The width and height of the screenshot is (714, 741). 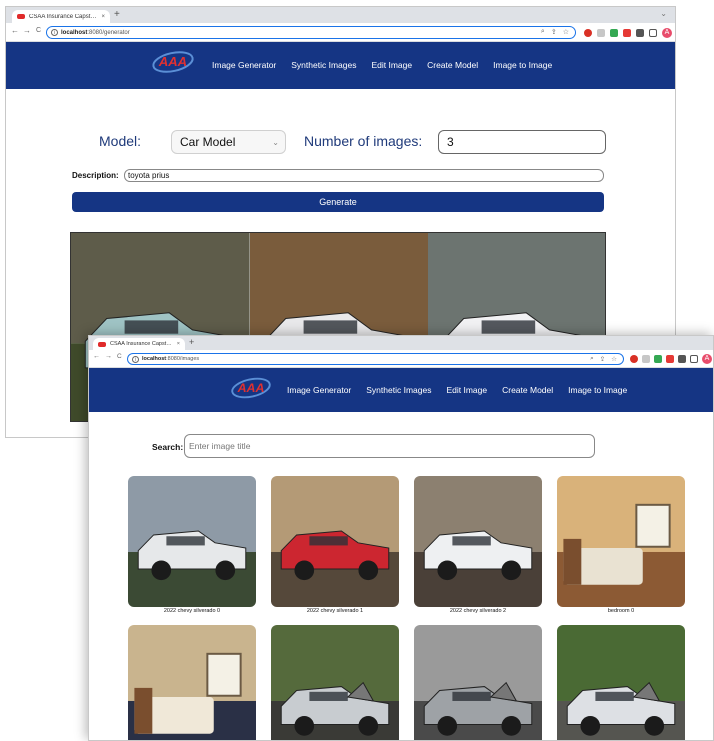 I want to click on aaa-logo-icon: AAA, so click(x=251, y=388).